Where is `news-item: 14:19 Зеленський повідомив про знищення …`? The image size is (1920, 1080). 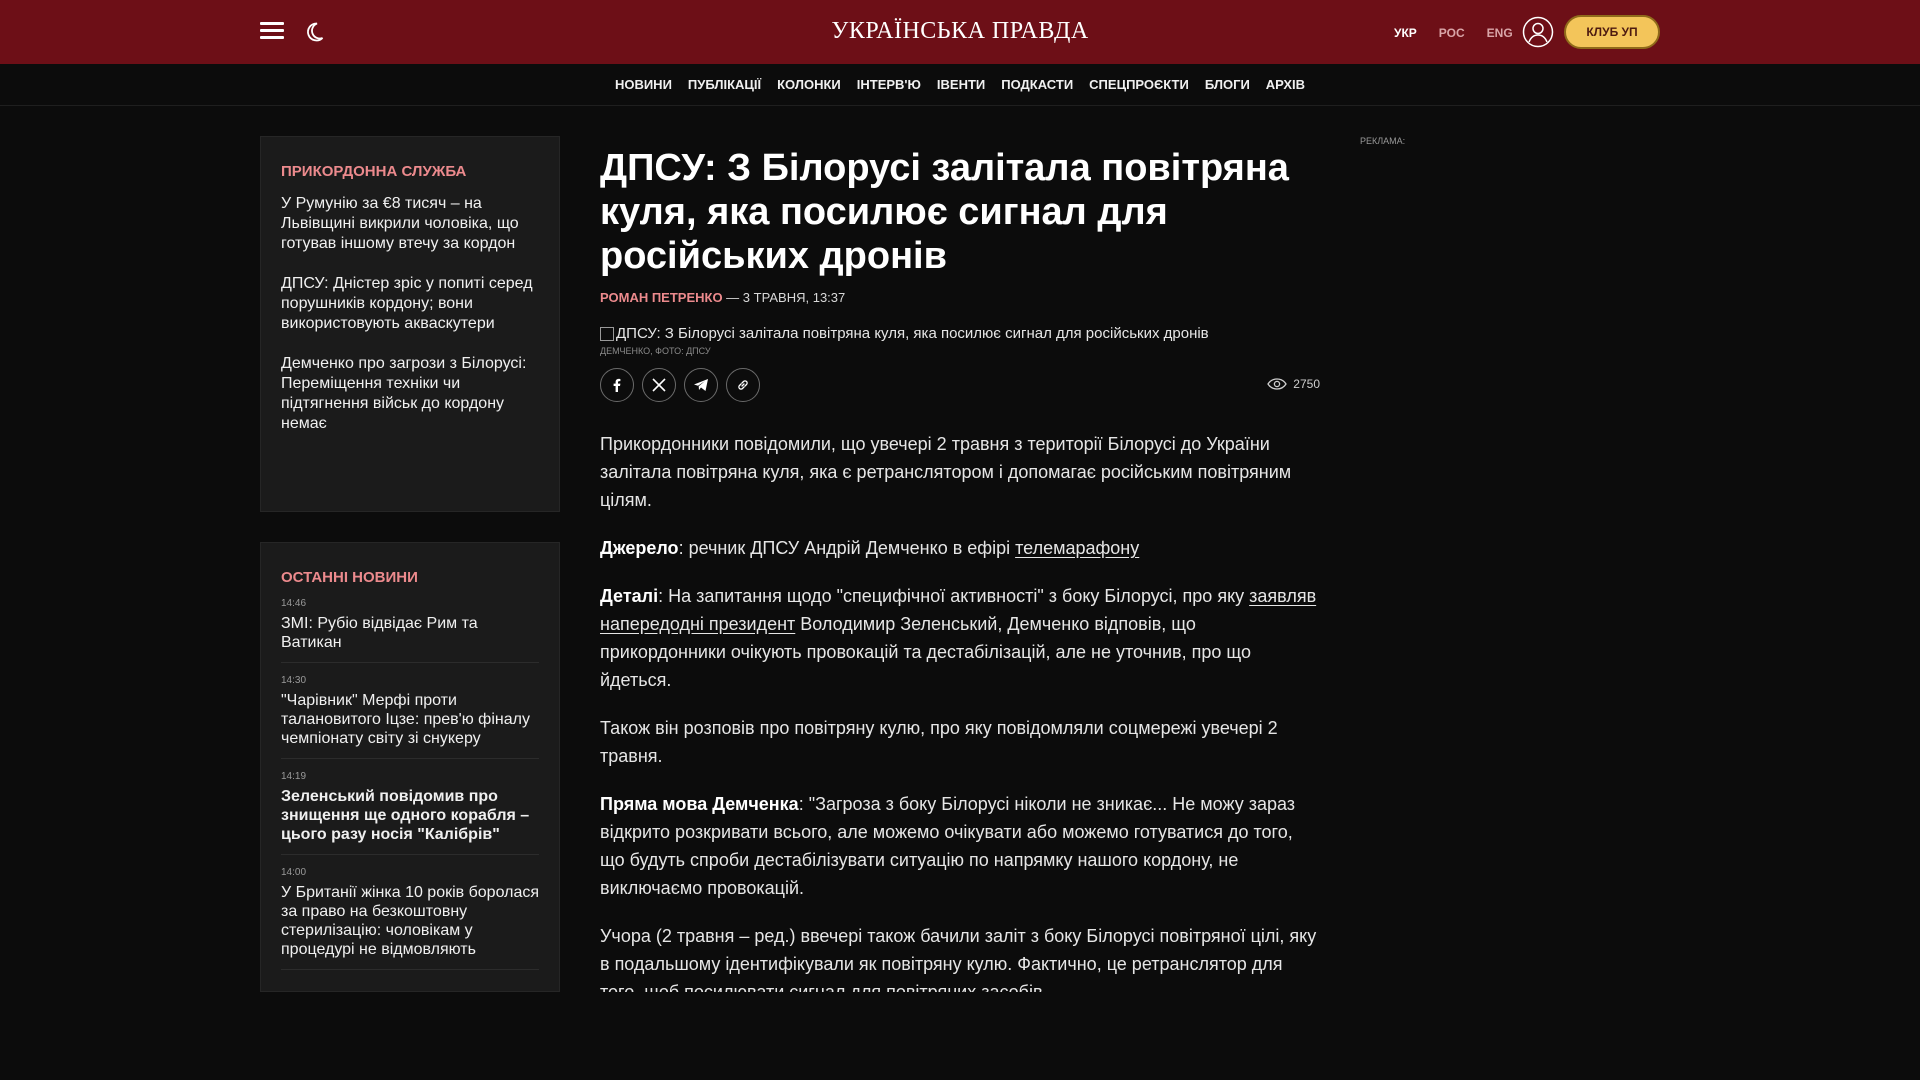
news-item: 14:19 Зеленський повідомив про знищення … is located at coordinates (410, 813).